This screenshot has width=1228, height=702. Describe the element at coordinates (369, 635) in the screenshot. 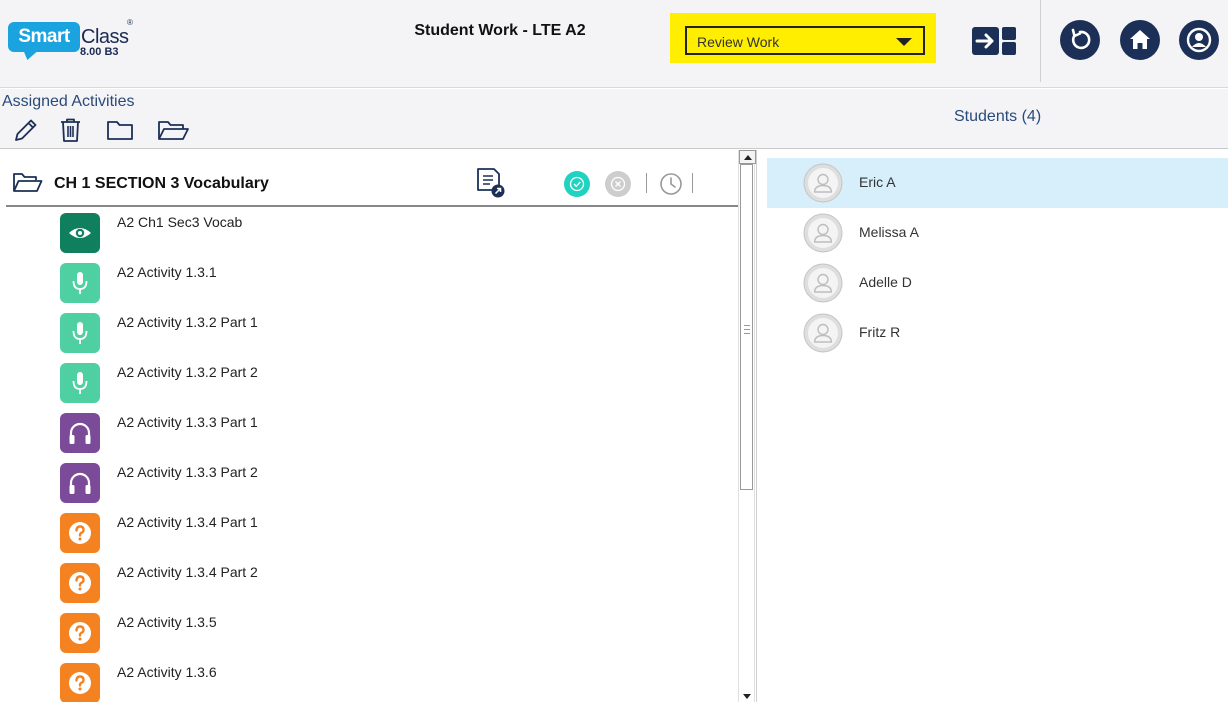

I see `list-item: A2 Activity 1.3.5` at that location.